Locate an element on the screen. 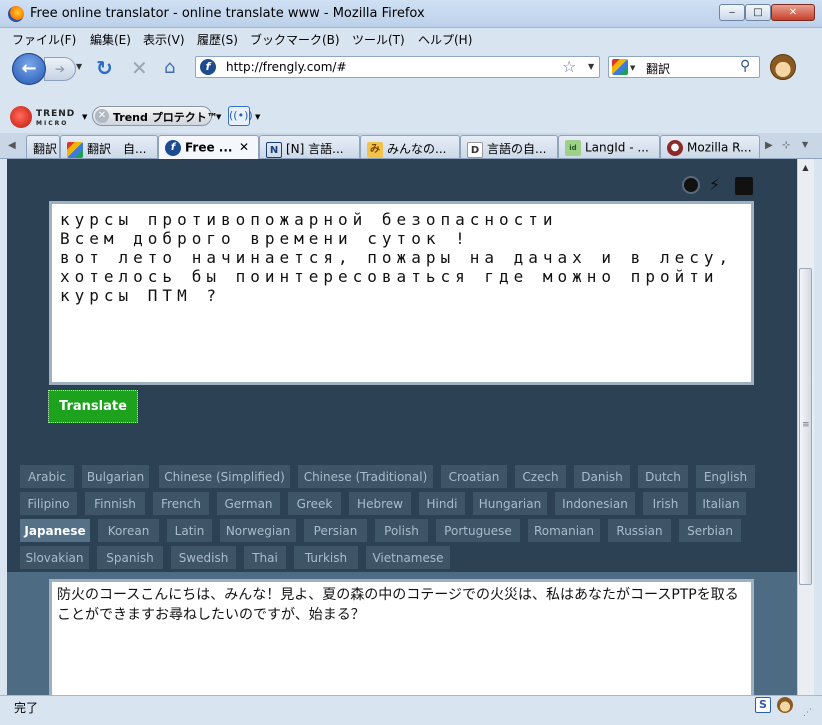 The width and height of the screenshot is (822, 725). home-icon: ⌂ is located at coordinates (169, 67).